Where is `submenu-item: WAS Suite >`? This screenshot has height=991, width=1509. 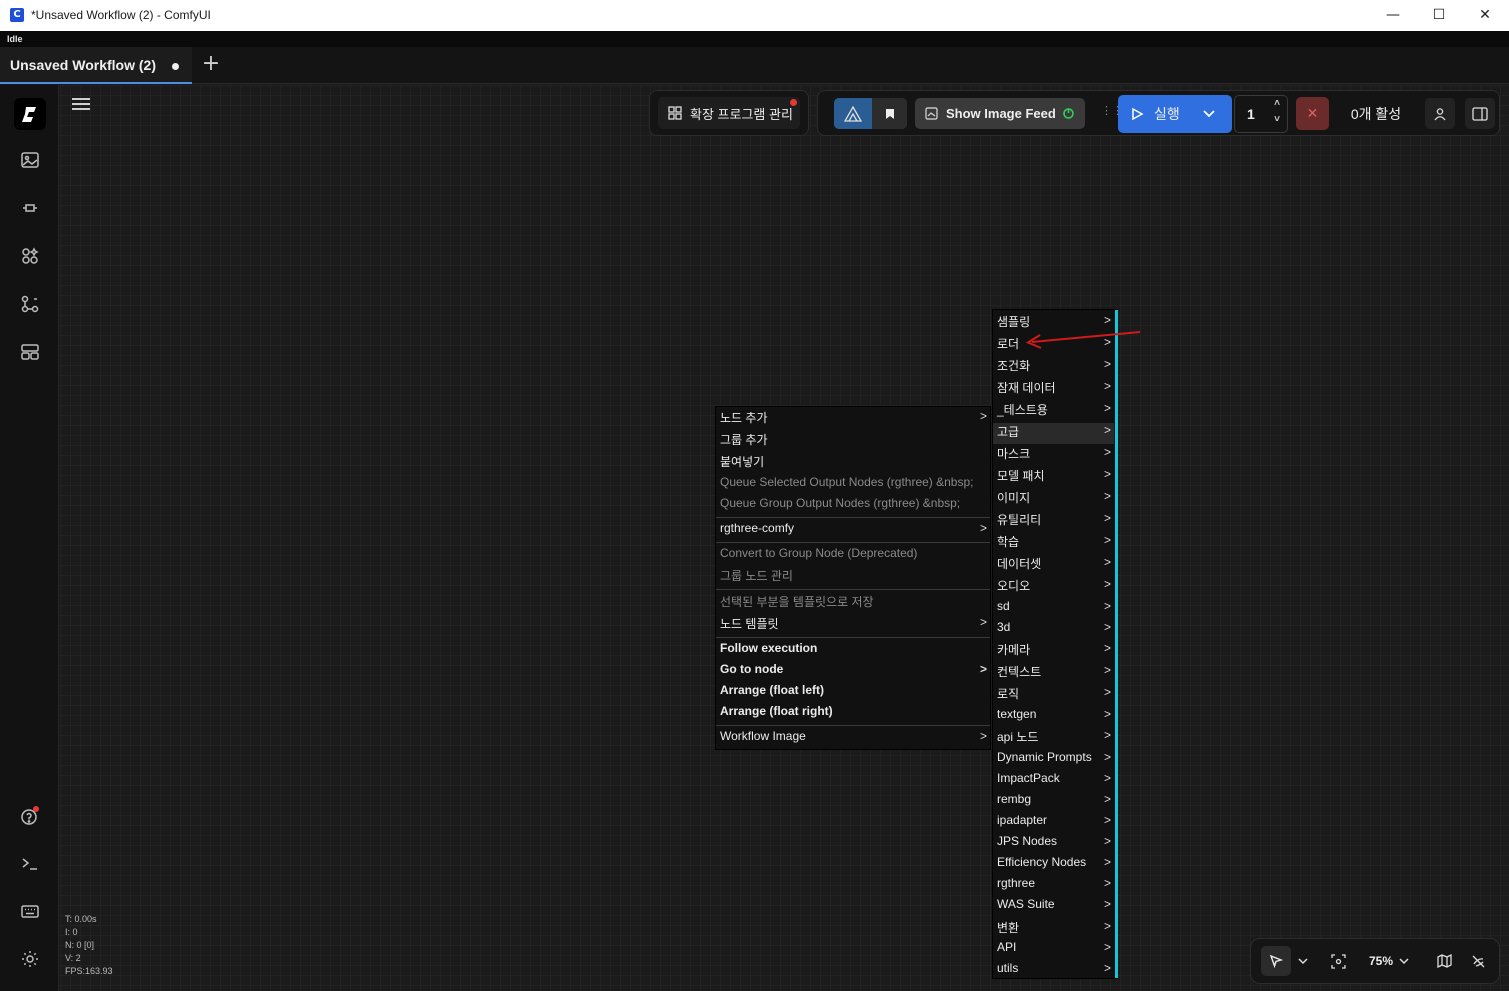
submenu-item: WAS Suite > is located at coordinates (1053, 907).